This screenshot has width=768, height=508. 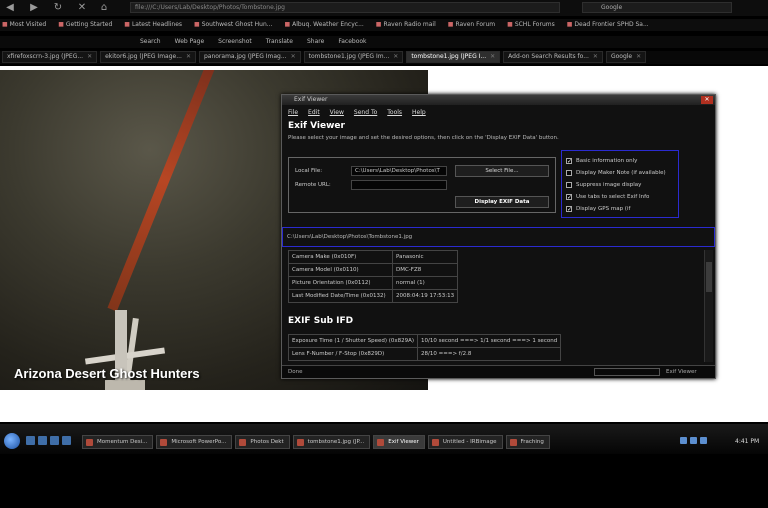 What do you see at coordinates (527, 442) in the screenshot?
I see `taskbar-button: Fraching` at bounding box center [527, 442].